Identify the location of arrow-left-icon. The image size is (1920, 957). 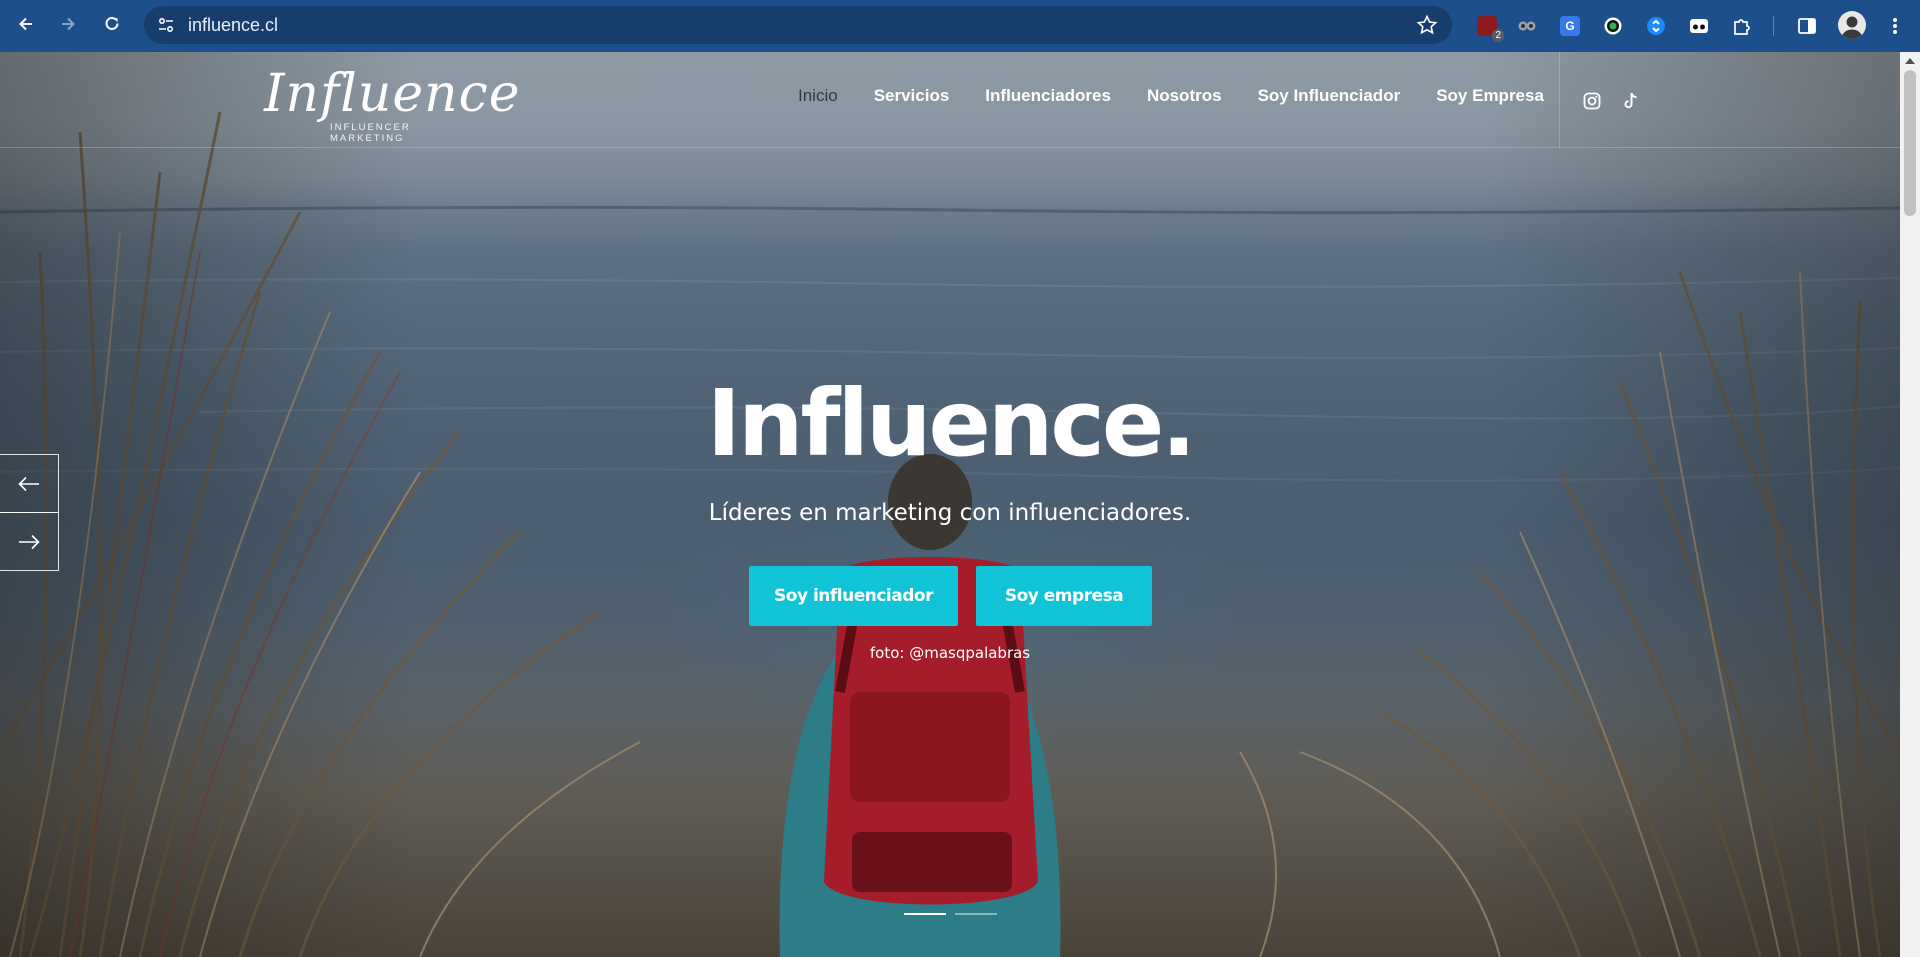
(28, 483).